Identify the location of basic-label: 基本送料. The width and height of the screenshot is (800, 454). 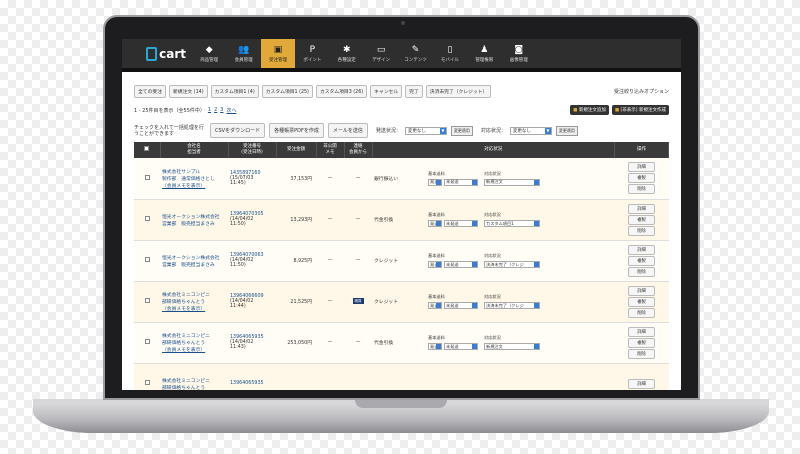
(436, 296).